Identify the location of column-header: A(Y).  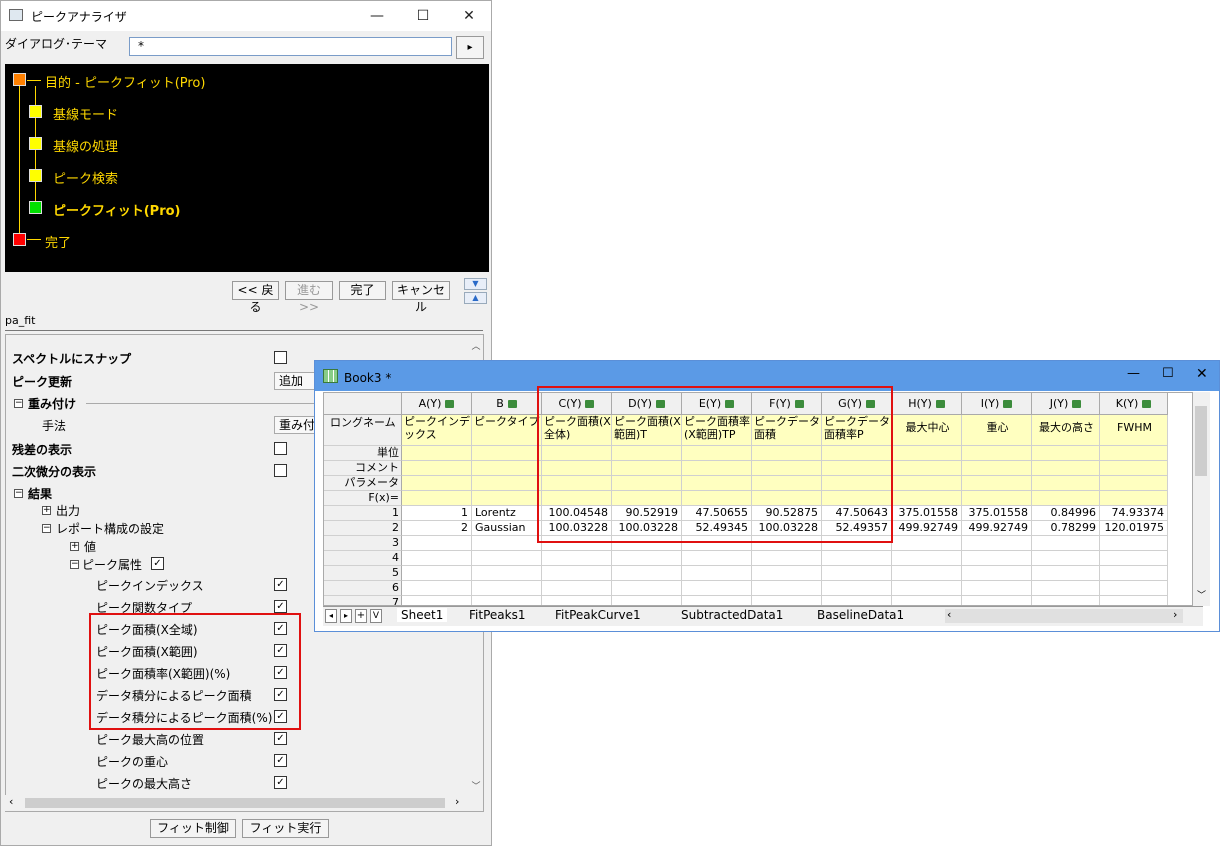
(437, 404).